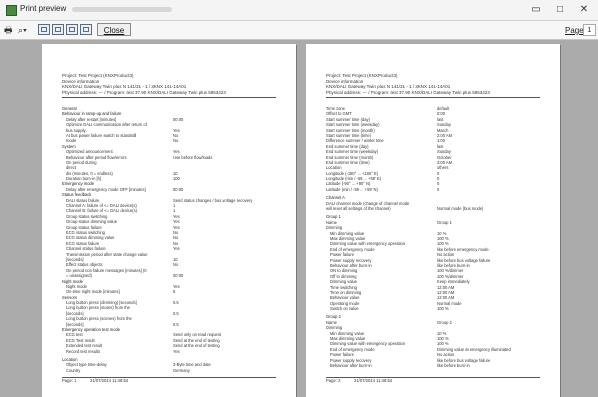 The width and height of the screenshot is (598, 397). Describe the element at coordinates (433, 308) in the screenshot. I see `setting-row: Switch on value 100 %` at that location.